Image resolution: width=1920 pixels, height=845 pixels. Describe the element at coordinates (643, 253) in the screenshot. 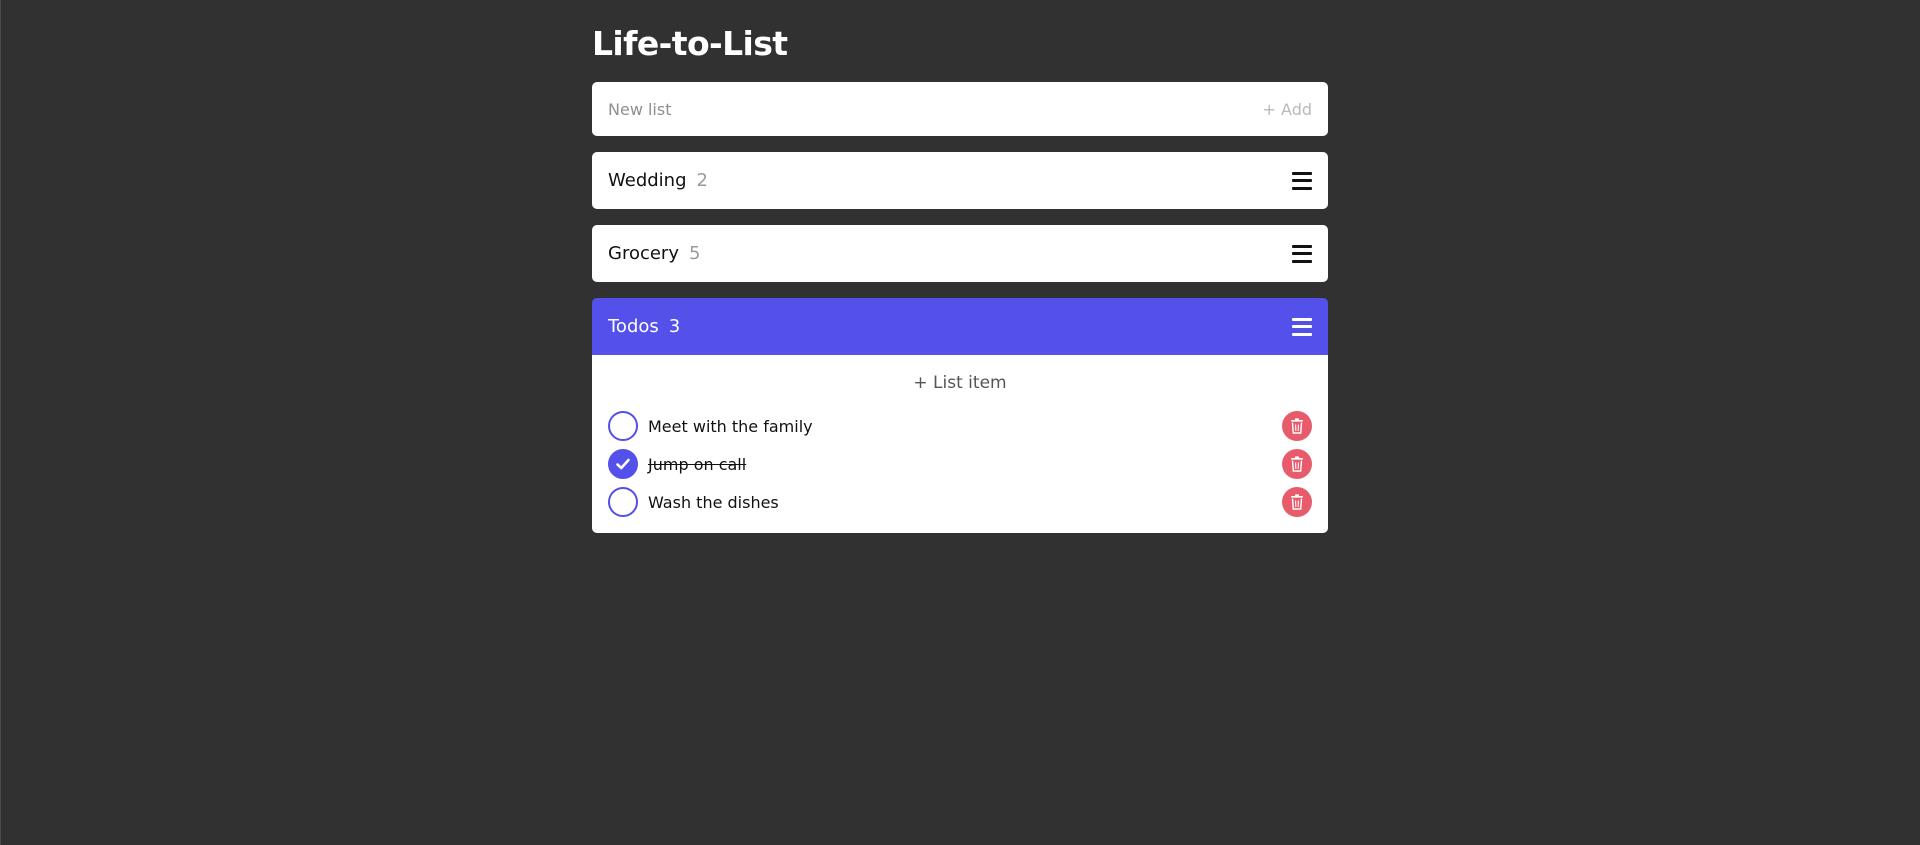

I see `list-name: Grocery` at that location.